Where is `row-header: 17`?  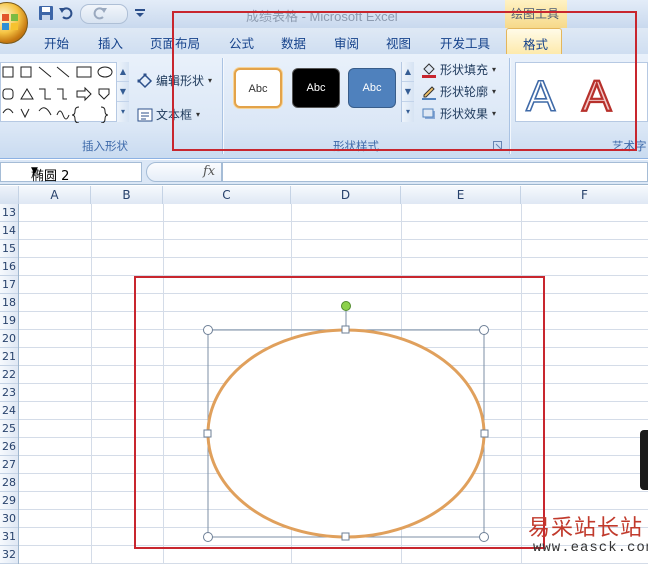 row-header: 17 is located at coordinates (9, 285).